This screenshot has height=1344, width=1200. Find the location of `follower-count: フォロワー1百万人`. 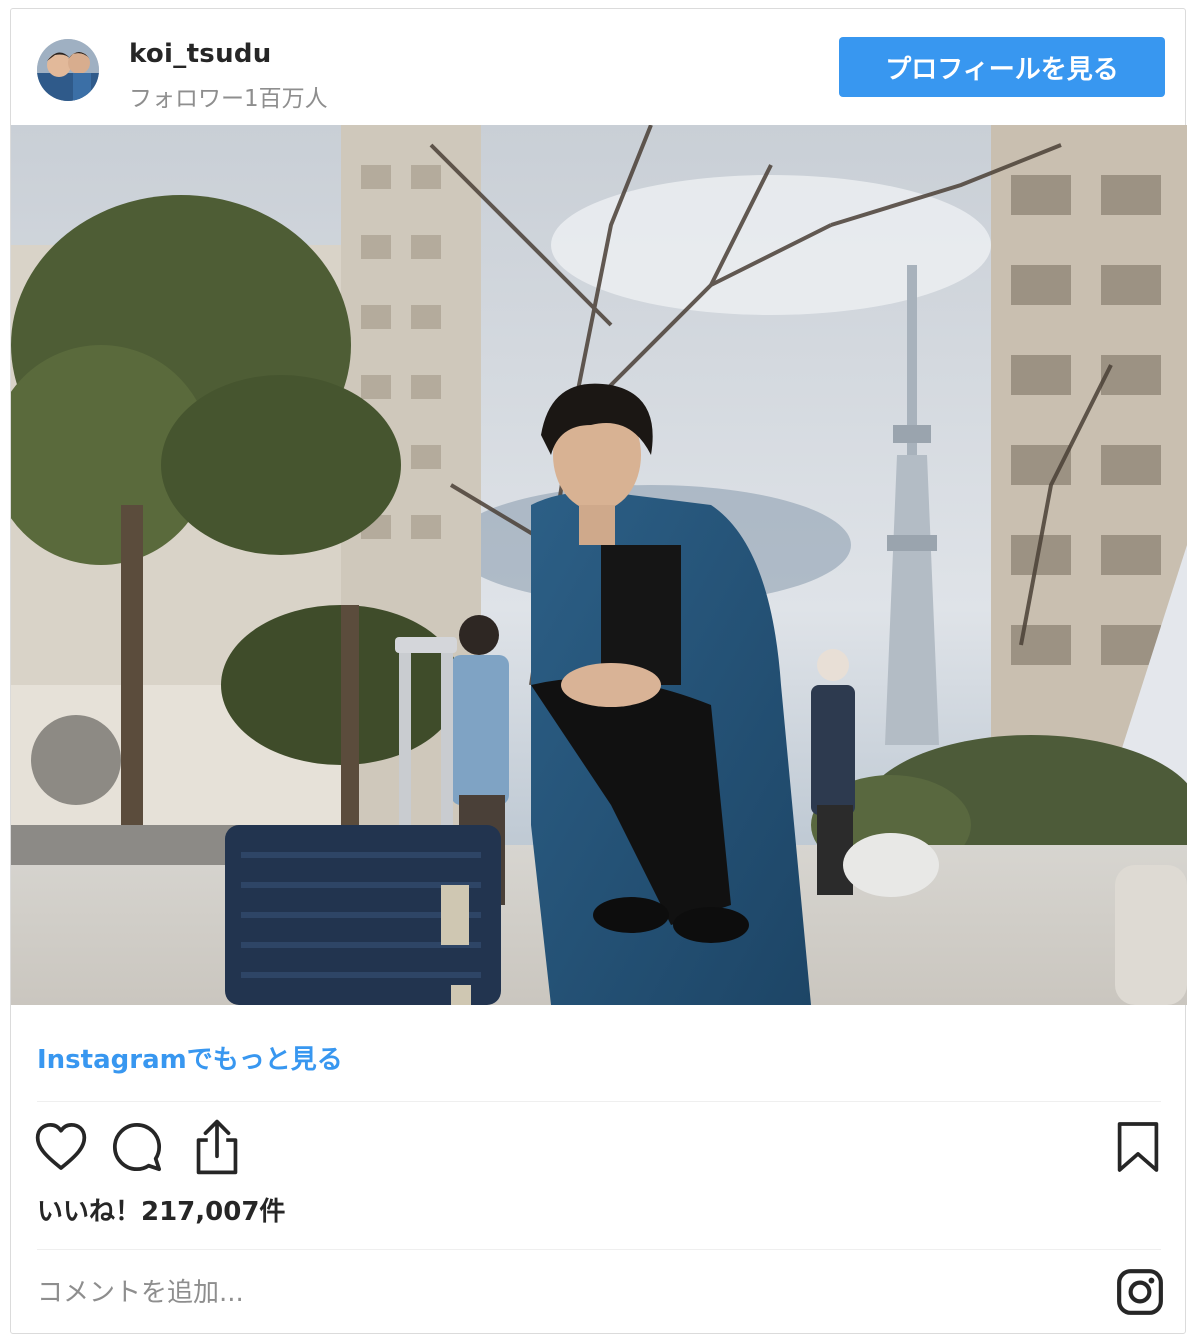

follower-count: フォロワー1百万人 is located at coordinates (228, 99).